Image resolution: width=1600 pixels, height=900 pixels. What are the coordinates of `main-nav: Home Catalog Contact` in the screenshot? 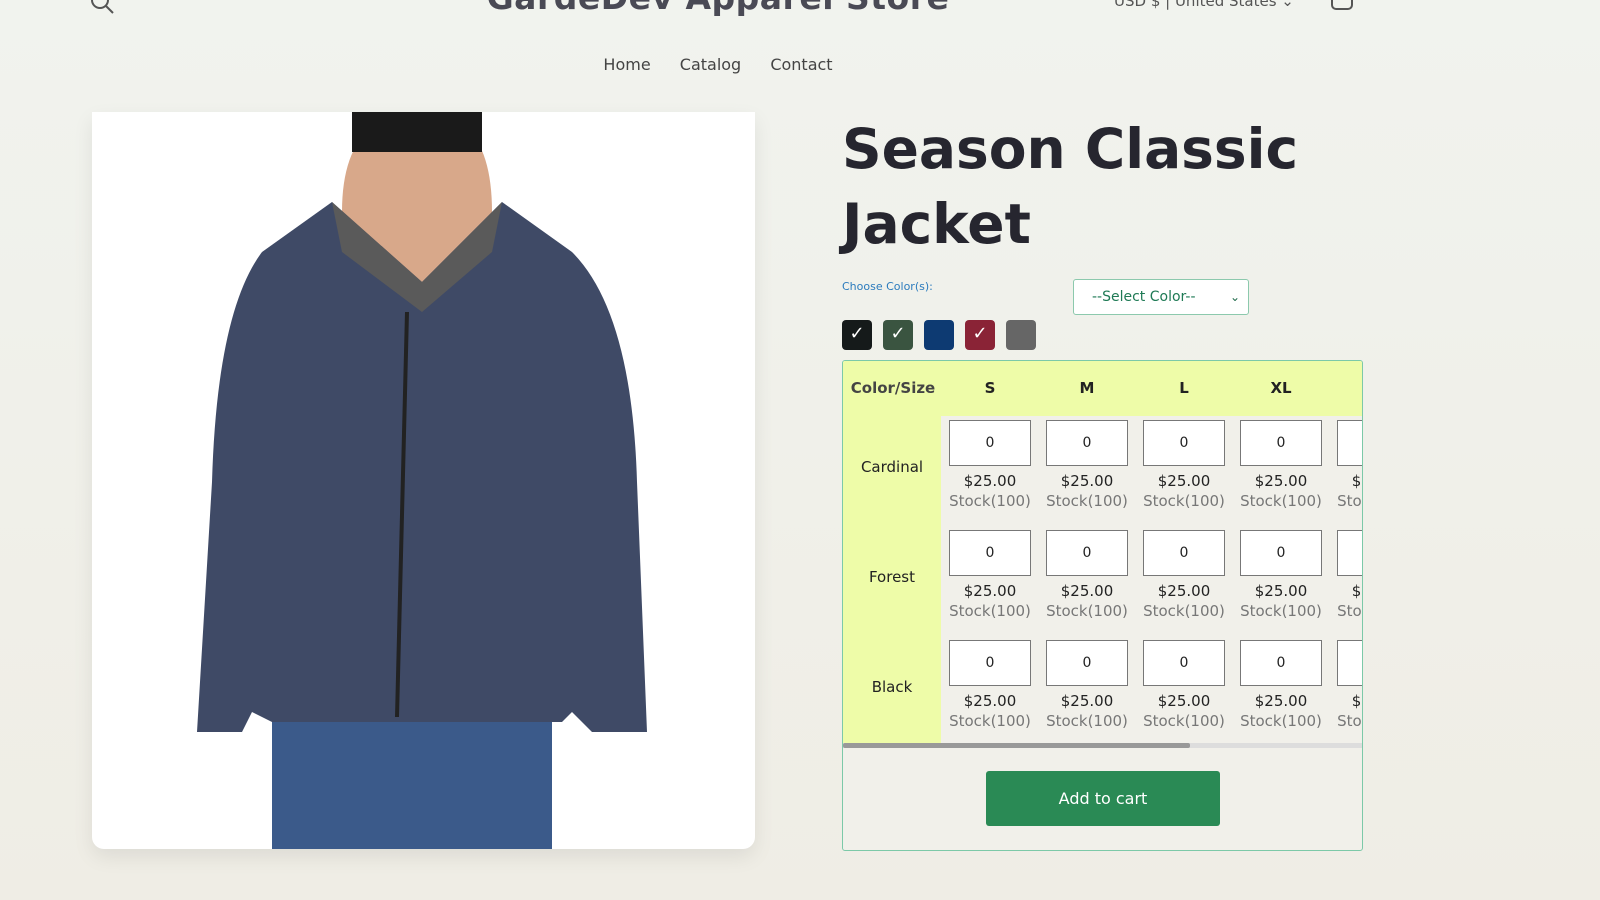 It's located at (718, 64).